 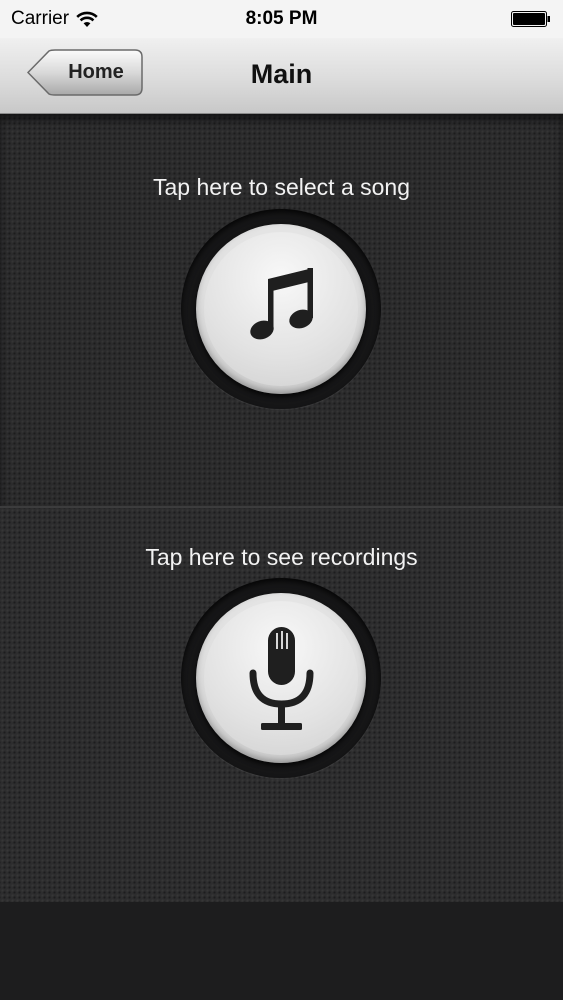 I want to click on page-title: Main, so click(x=281, y=74).